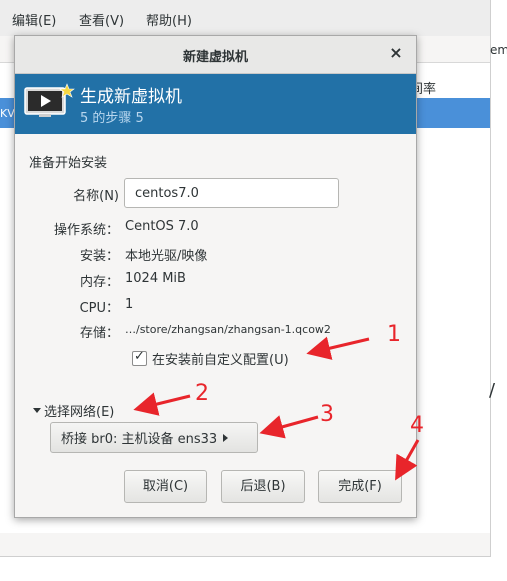  What do you see at coordinates (202, 393) in the screenshot?
I see `annotation-number-2: 2` at bounding box center [202, 393].